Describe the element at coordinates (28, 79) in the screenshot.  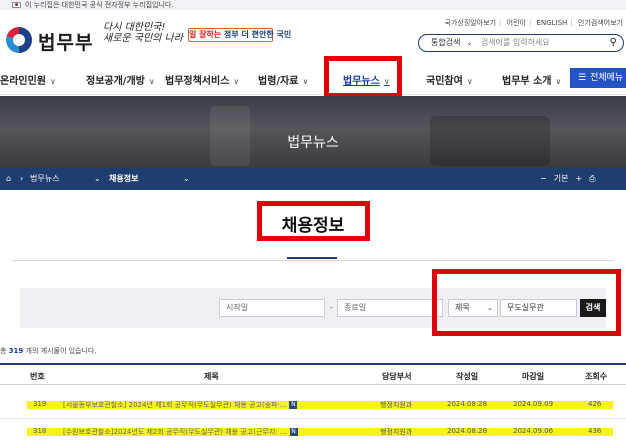
I see `gnb-online-civil: 온라인민원 ∨` at that location.